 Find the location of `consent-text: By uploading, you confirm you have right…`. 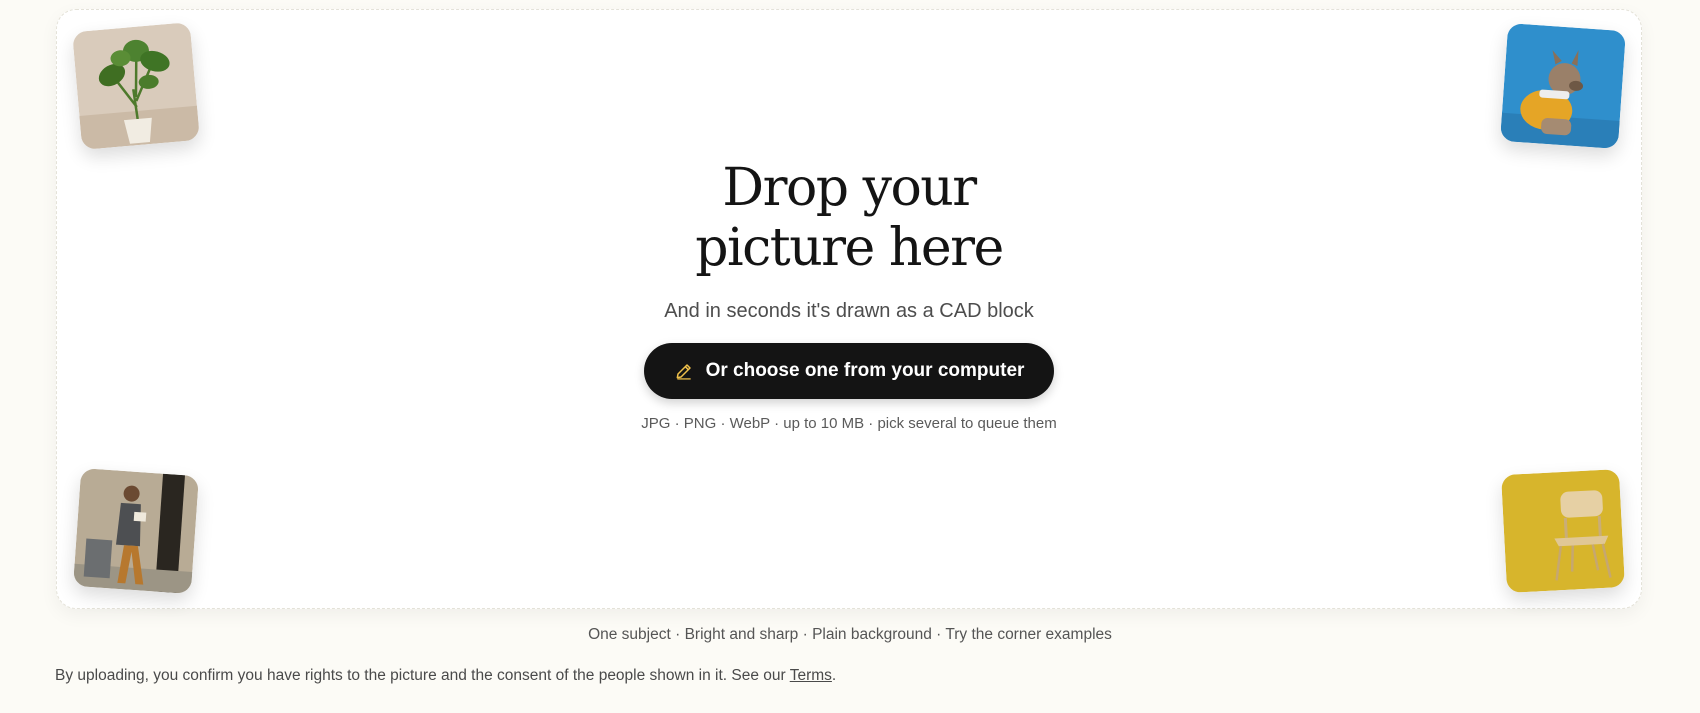

consent-text: By uploading, you confirm you have right… is located at coordinates (422, 675).